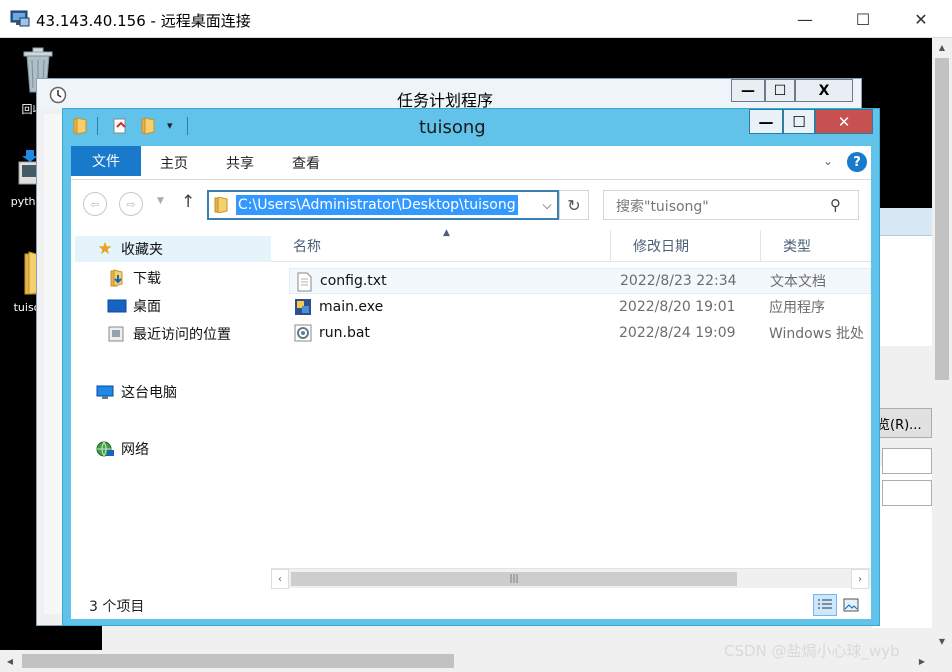 The width and height of the screenshot is (952, 672). What do you see at coordinates (280, 579) in the screenshot?
I see `scroll-left-icon: ‹` at bounding box center [280, 579].